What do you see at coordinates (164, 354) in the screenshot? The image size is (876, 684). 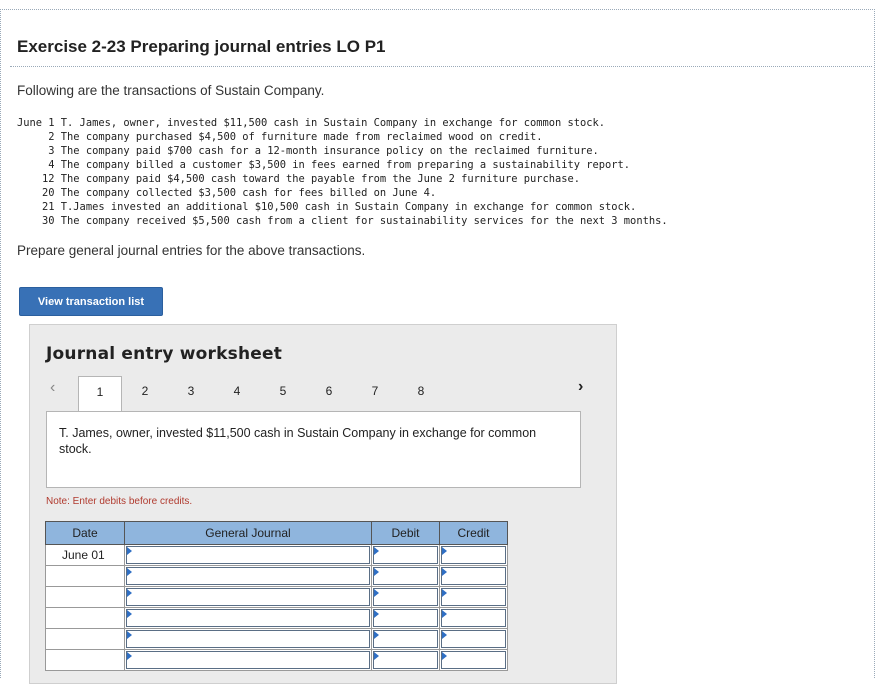 I see `worksheet-title: Journal entry worksheet` at bounding box center [164, 354].